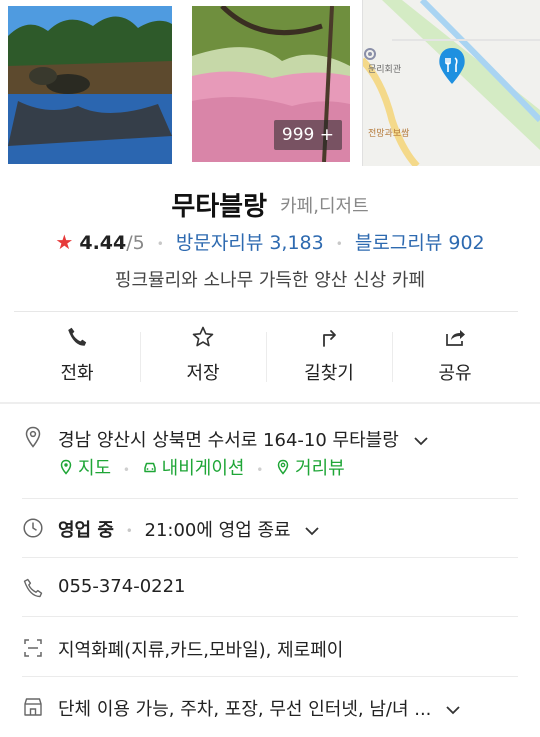  I want to click on car-icon, so click(149, 467).